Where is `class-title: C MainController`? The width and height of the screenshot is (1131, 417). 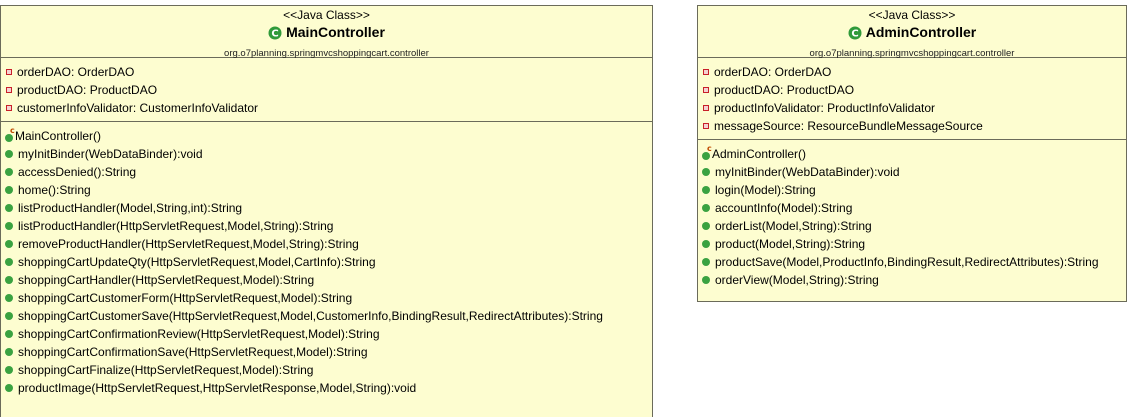 class-title: C MainController is located at coordinates (326, 32).